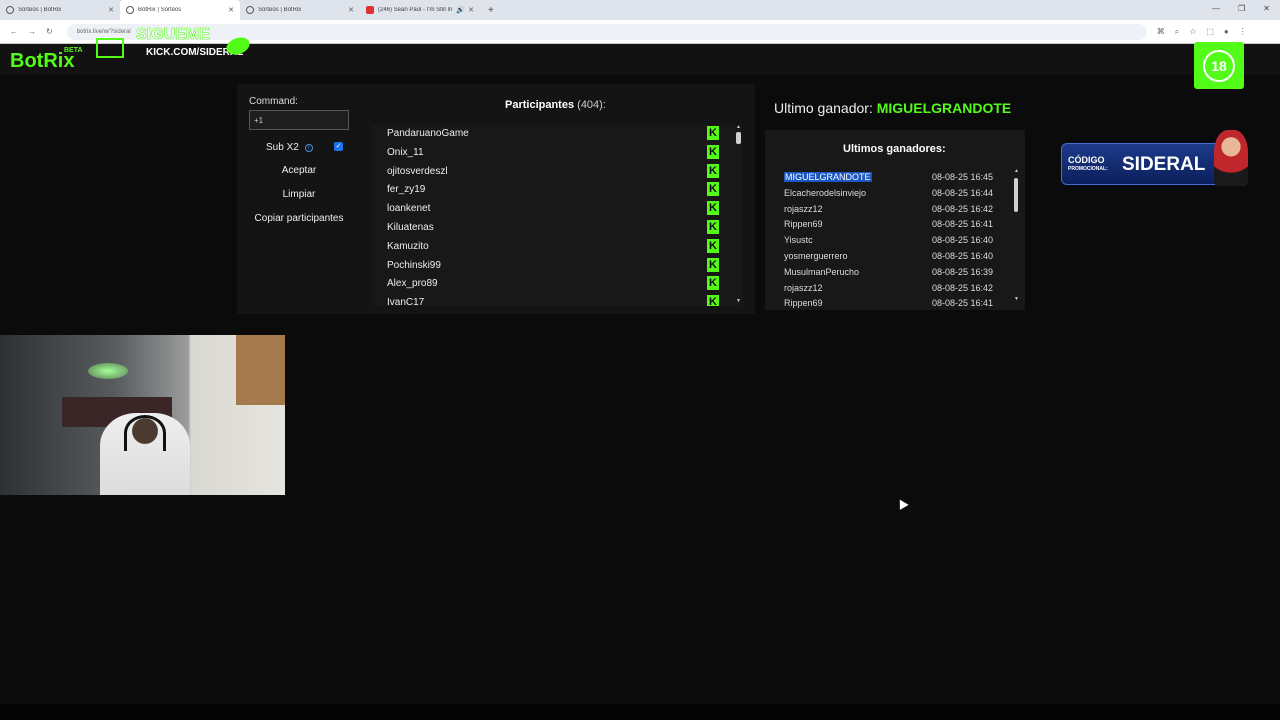  Describe the element at coordinates (160, 10) in the screenshot. I see `tab-title: BotRix | Sorteos` at that location.